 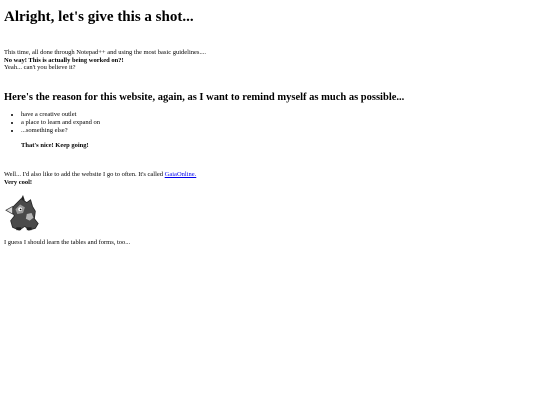 I want to click on encouragement-text: That's nice! Keep going!, so click(x=55, y=145).